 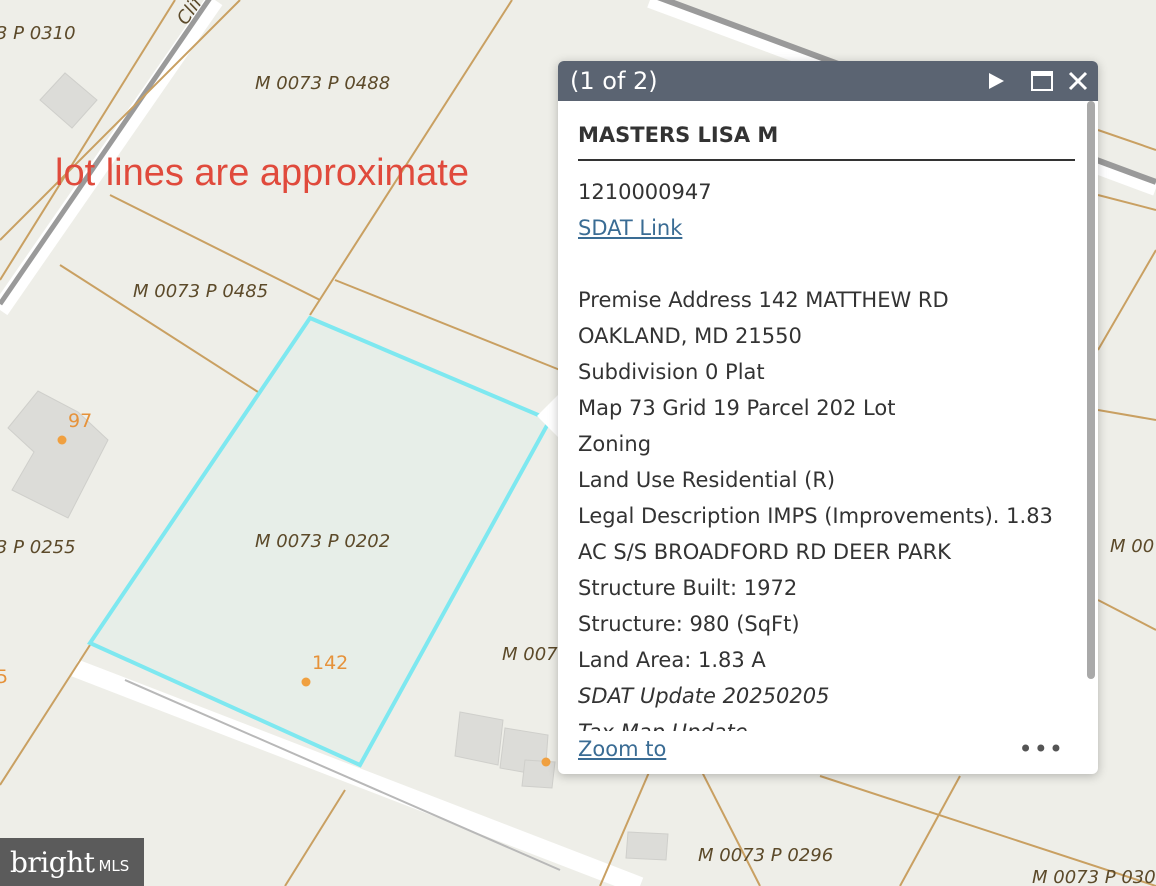 I want to click on logo-text: bright, so click(x=52, y=862).